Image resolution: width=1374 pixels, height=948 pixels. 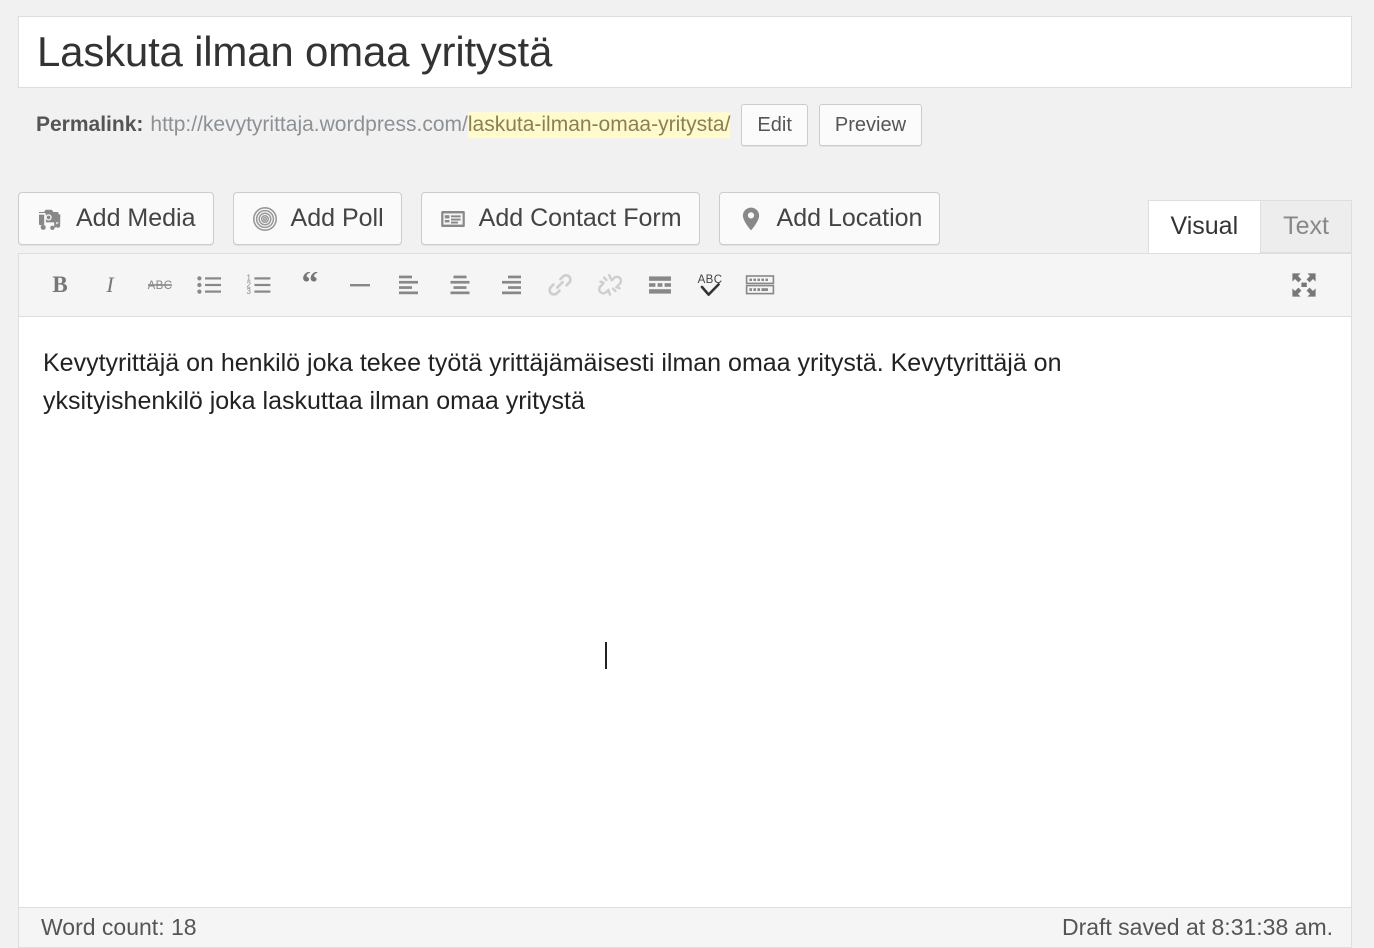 What do you see at coordinates (685, 52) in the screenshot?
I see `post-title-field: Laskuta ilman omaa yritystä` at bounding box center [685, 52].